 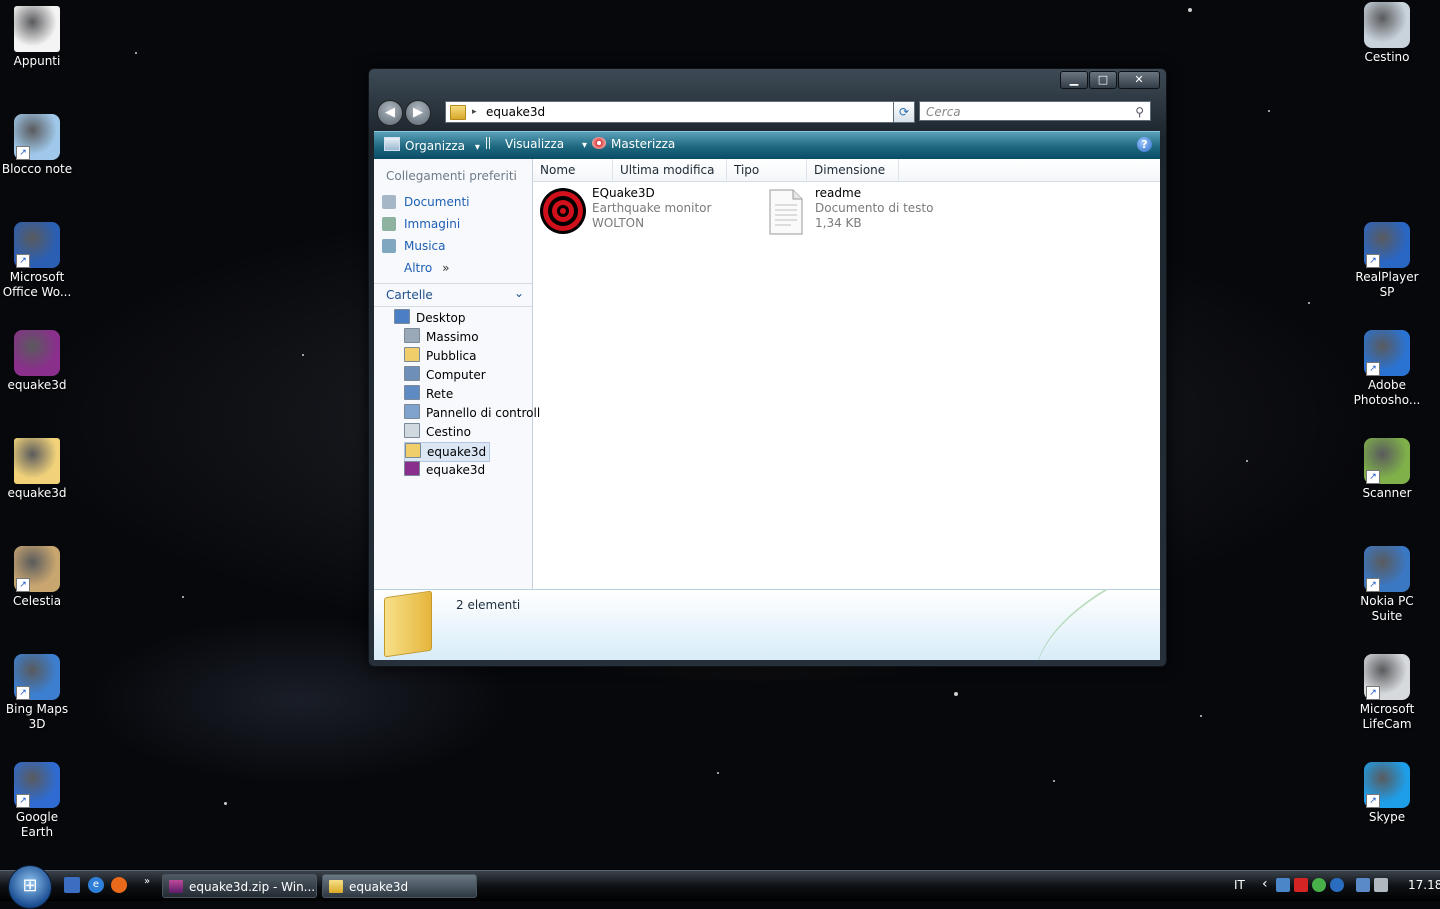 I want to click on search-placeholder: Cerca, so click(x=943, y=112).